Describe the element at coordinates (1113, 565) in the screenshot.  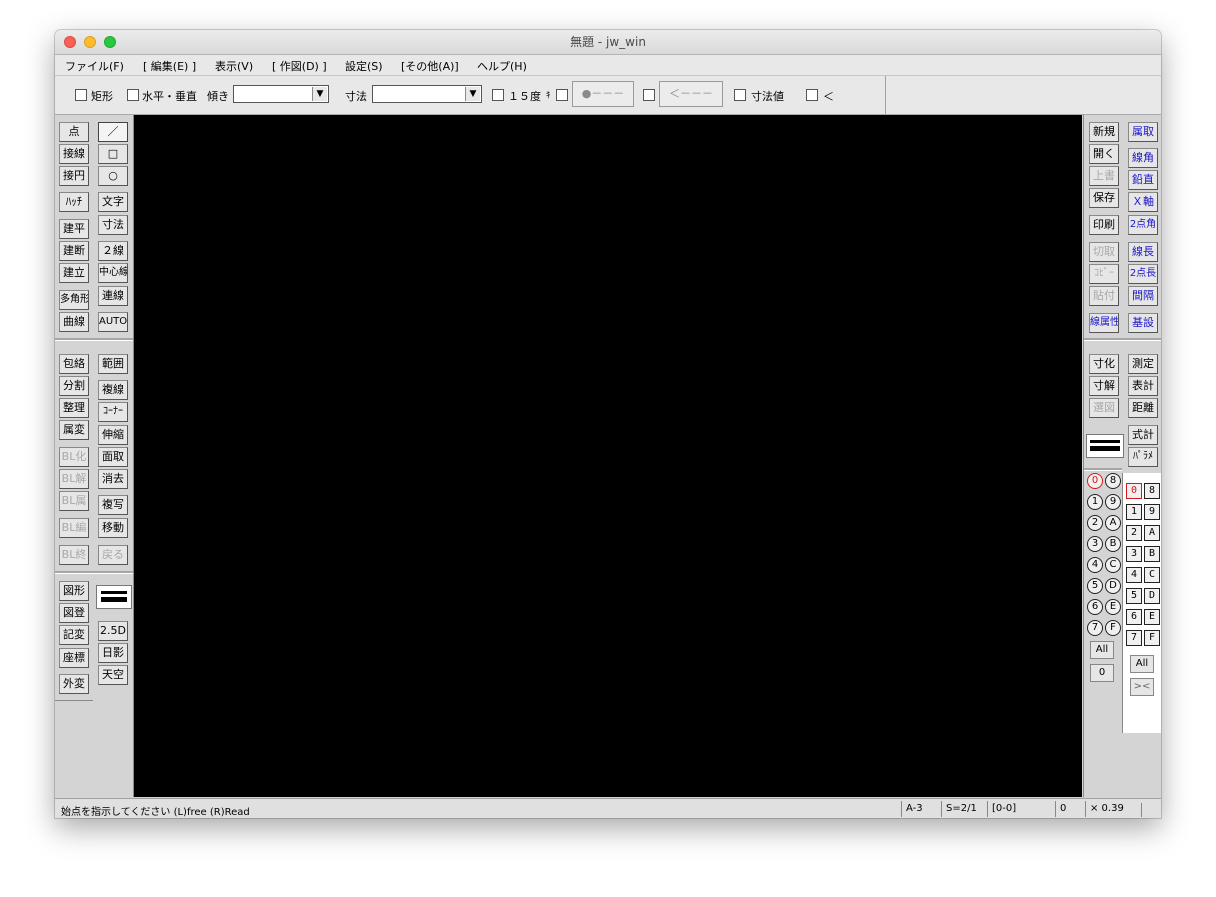
I see `layer-group-c: C` at that location.